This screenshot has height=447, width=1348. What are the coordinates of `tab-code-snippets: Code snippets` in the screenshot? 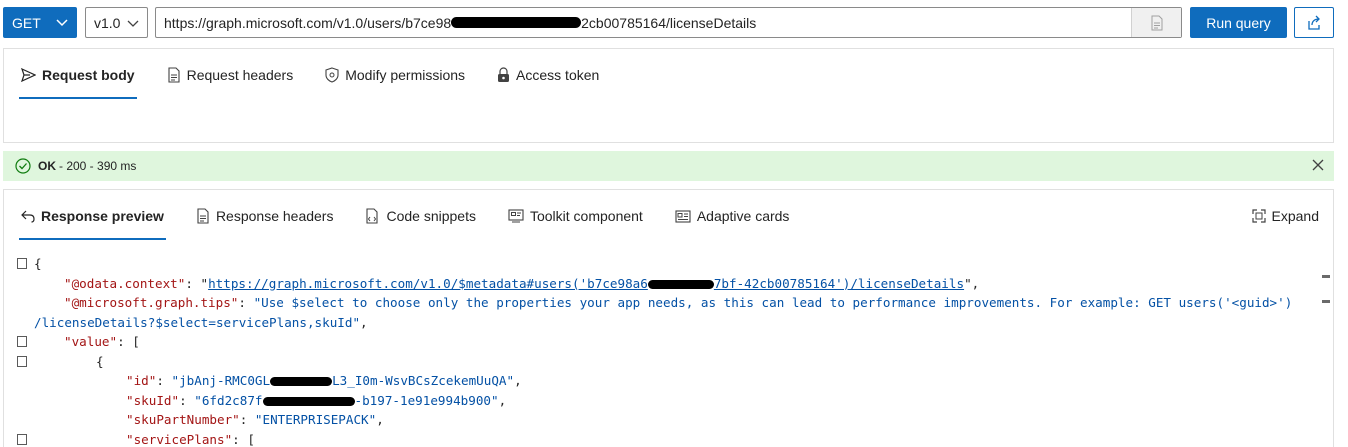 It's located at (420, 216).